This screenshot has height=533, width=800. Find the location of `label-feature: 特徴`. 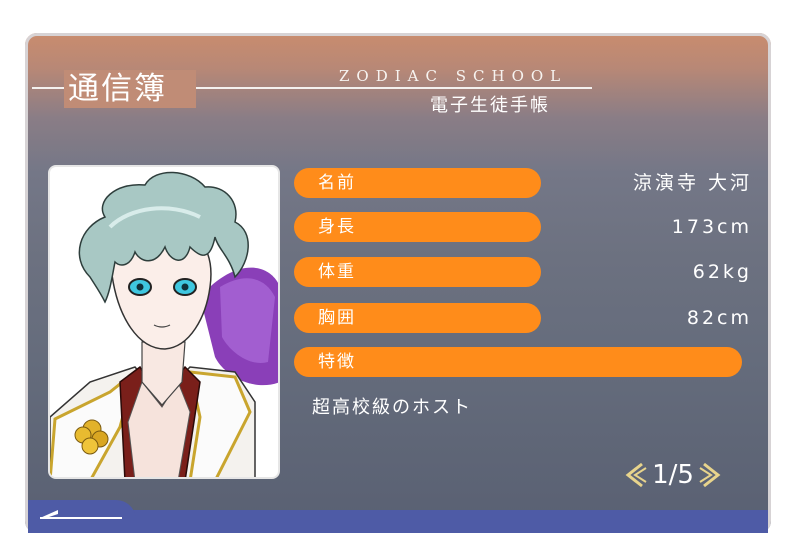

label-feature: 特徴 is located at coordinates (518, 362).